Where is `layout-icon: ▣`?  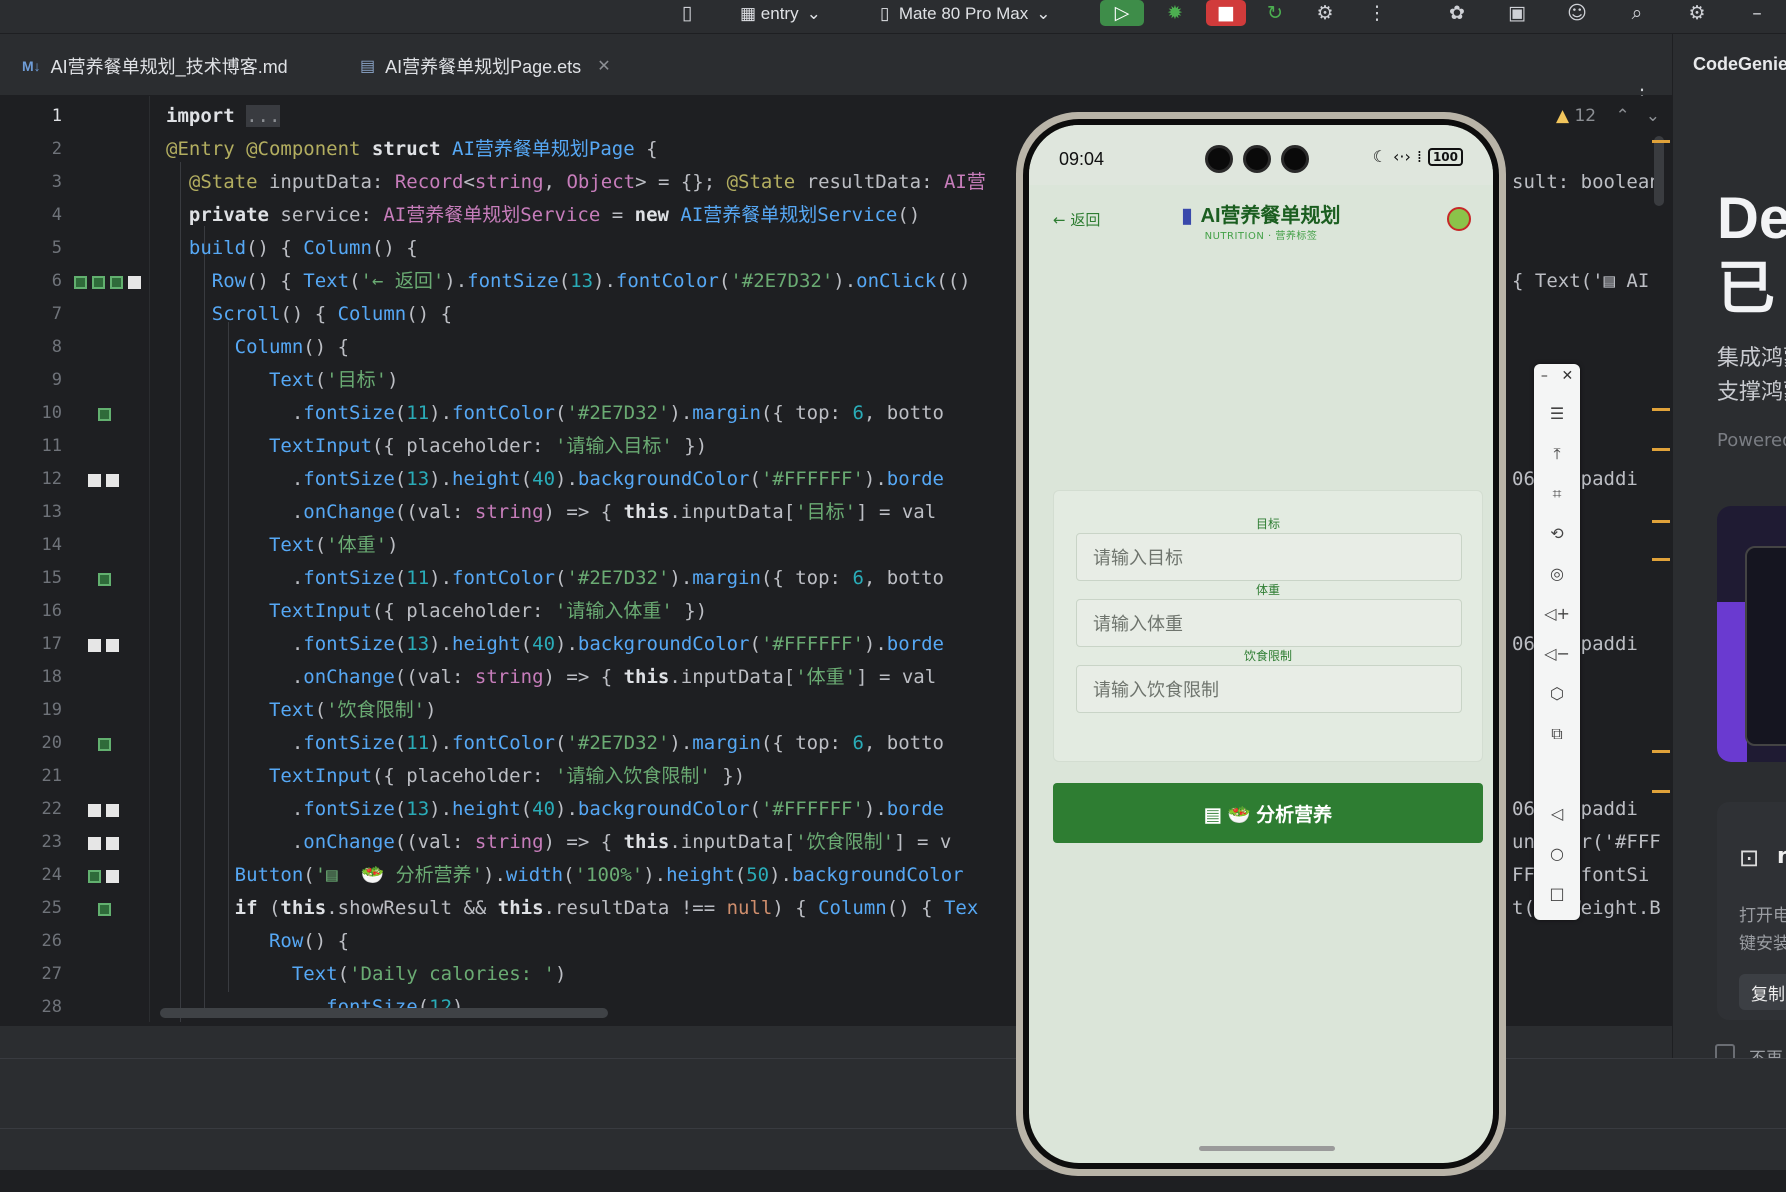 layout-icon: ▣ is located at coordinates (1517, 13).